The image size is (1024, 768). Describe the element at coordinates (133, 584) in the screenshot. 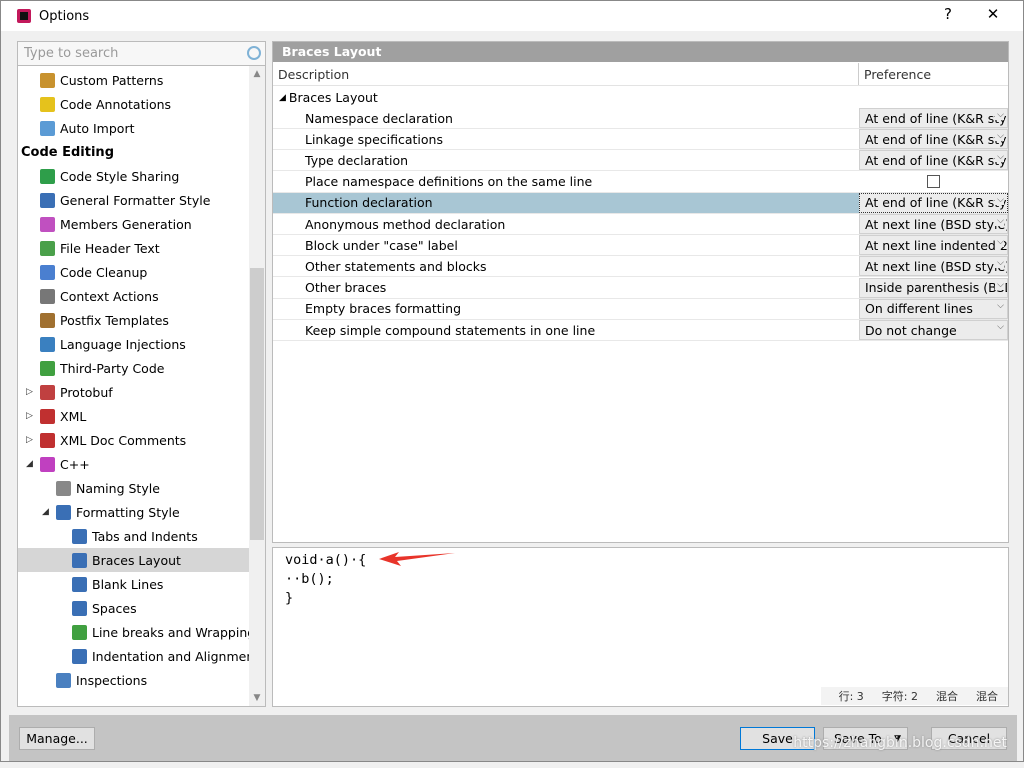

I see `tree-item: Blank Lines` at that location.